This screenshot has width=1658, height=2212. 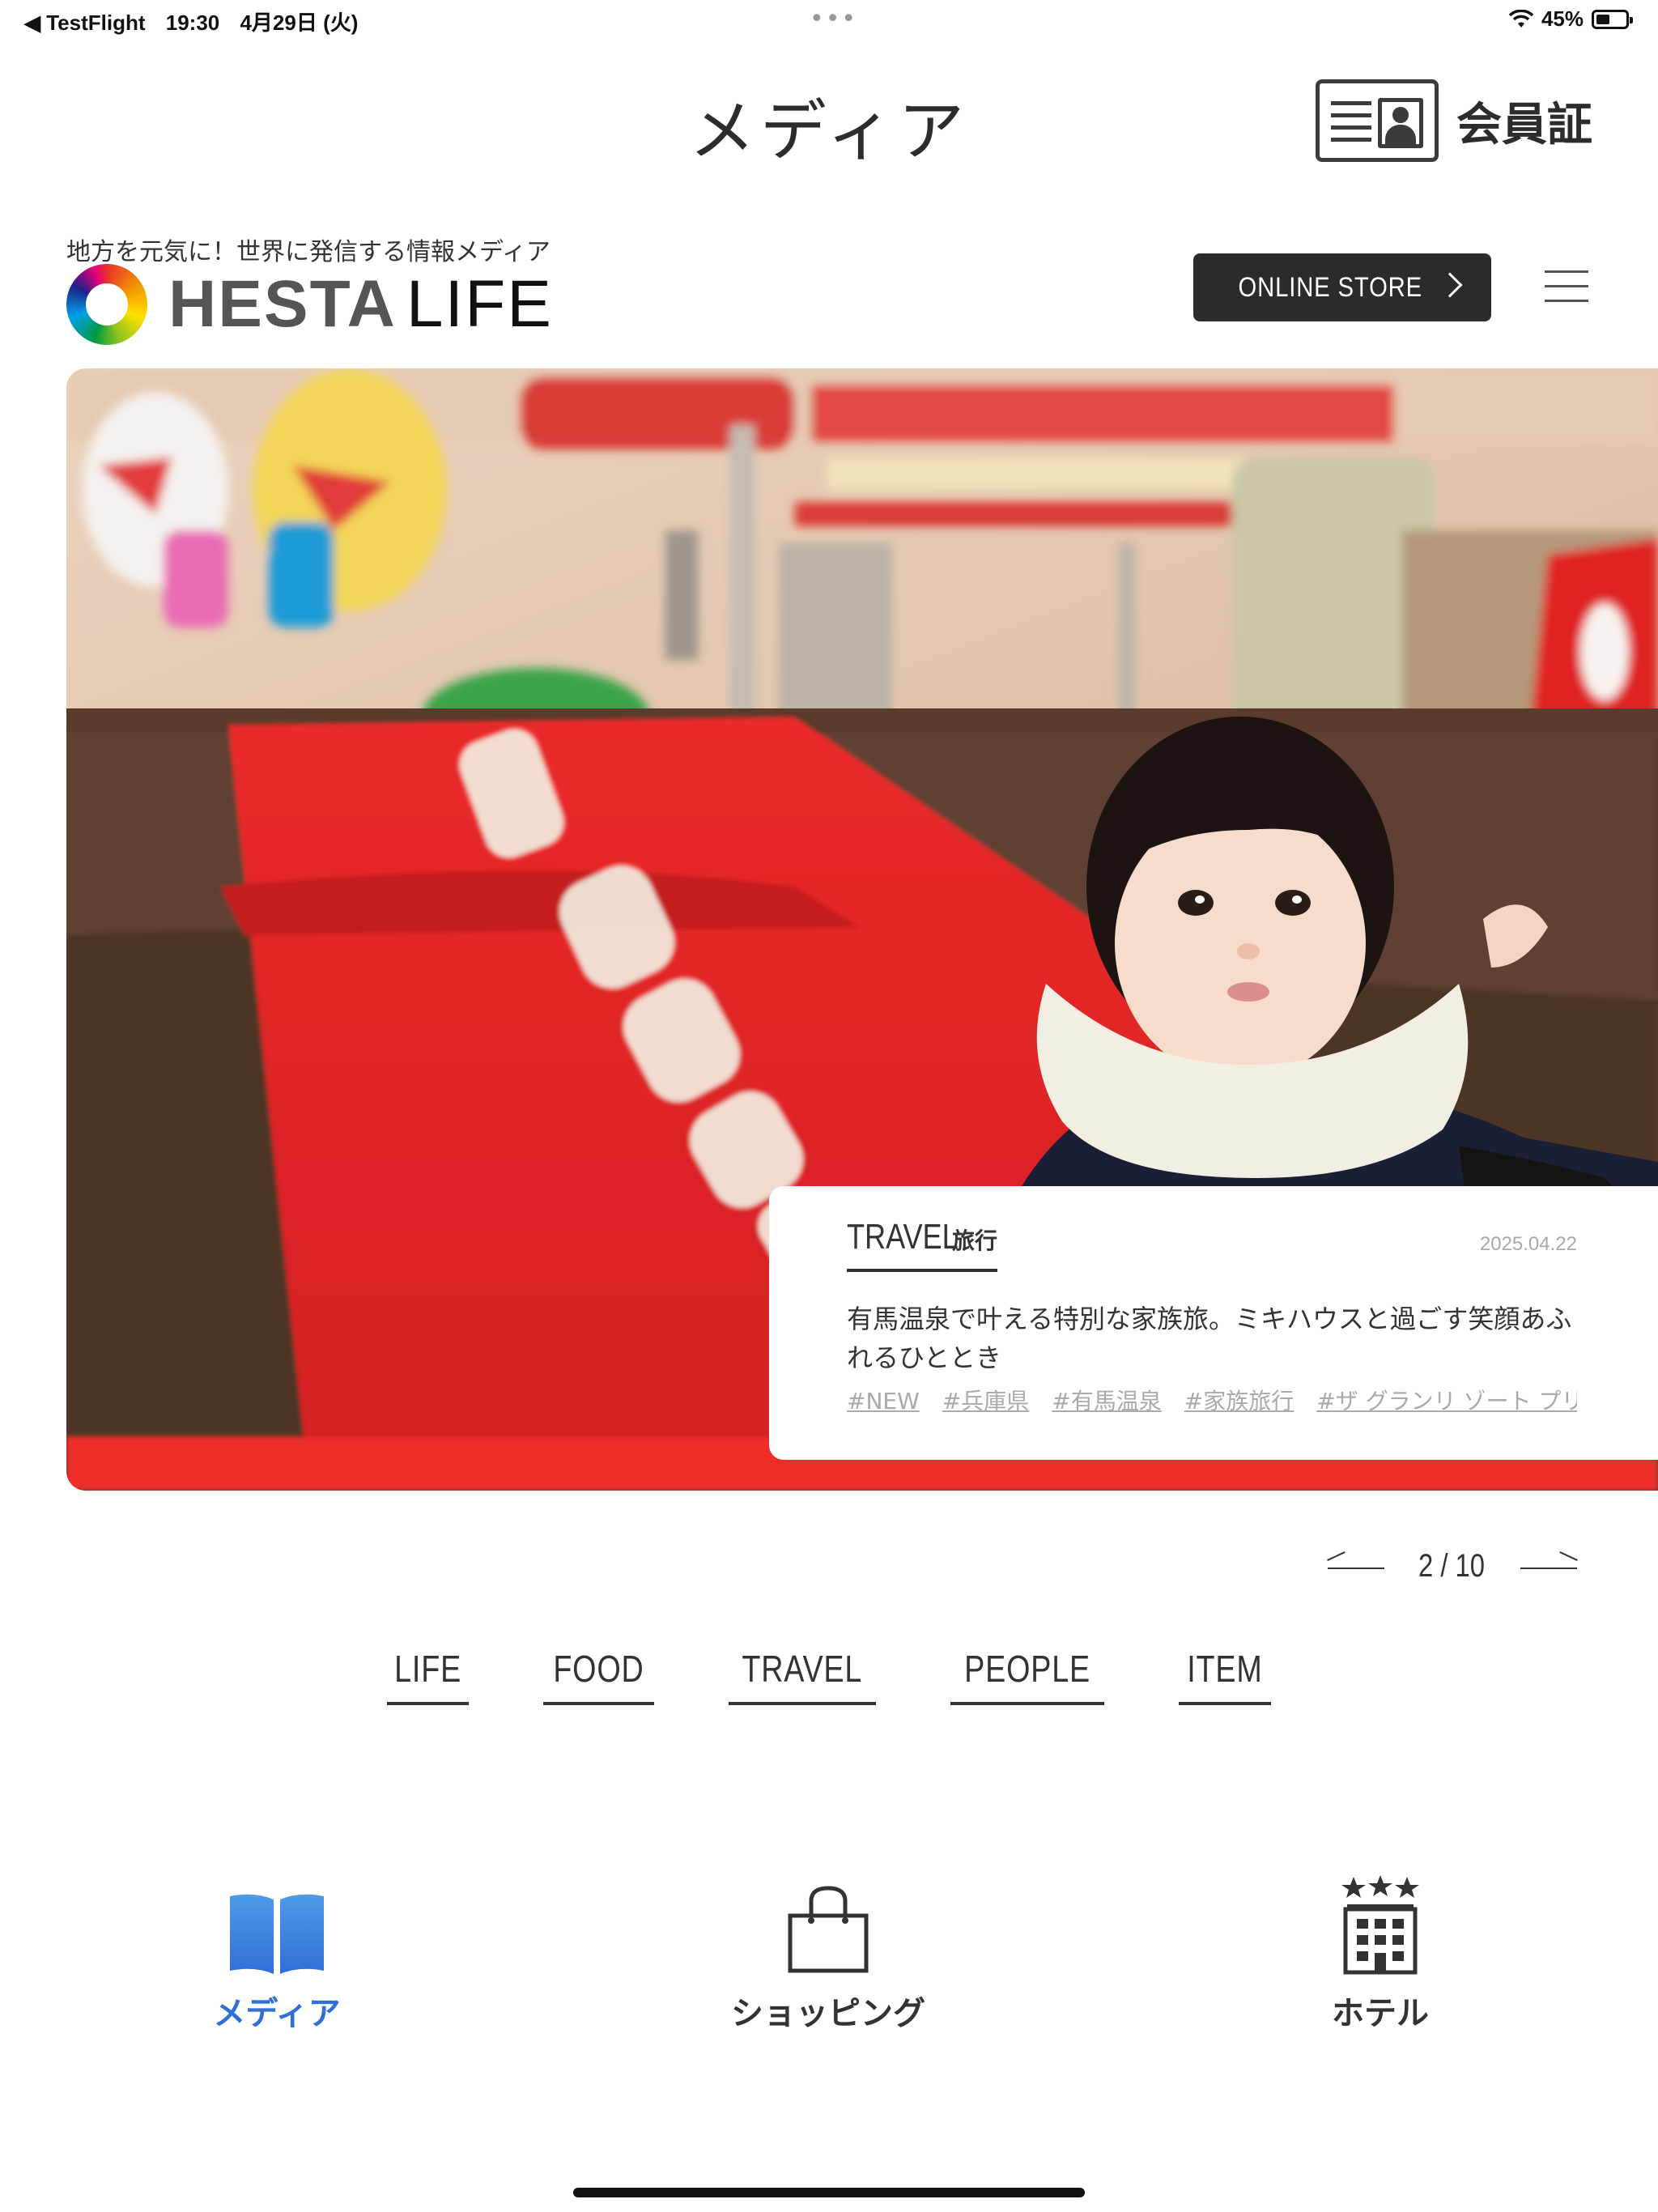 I want to click on category-tab-life: LIFE, so click(x=428, y=1676).